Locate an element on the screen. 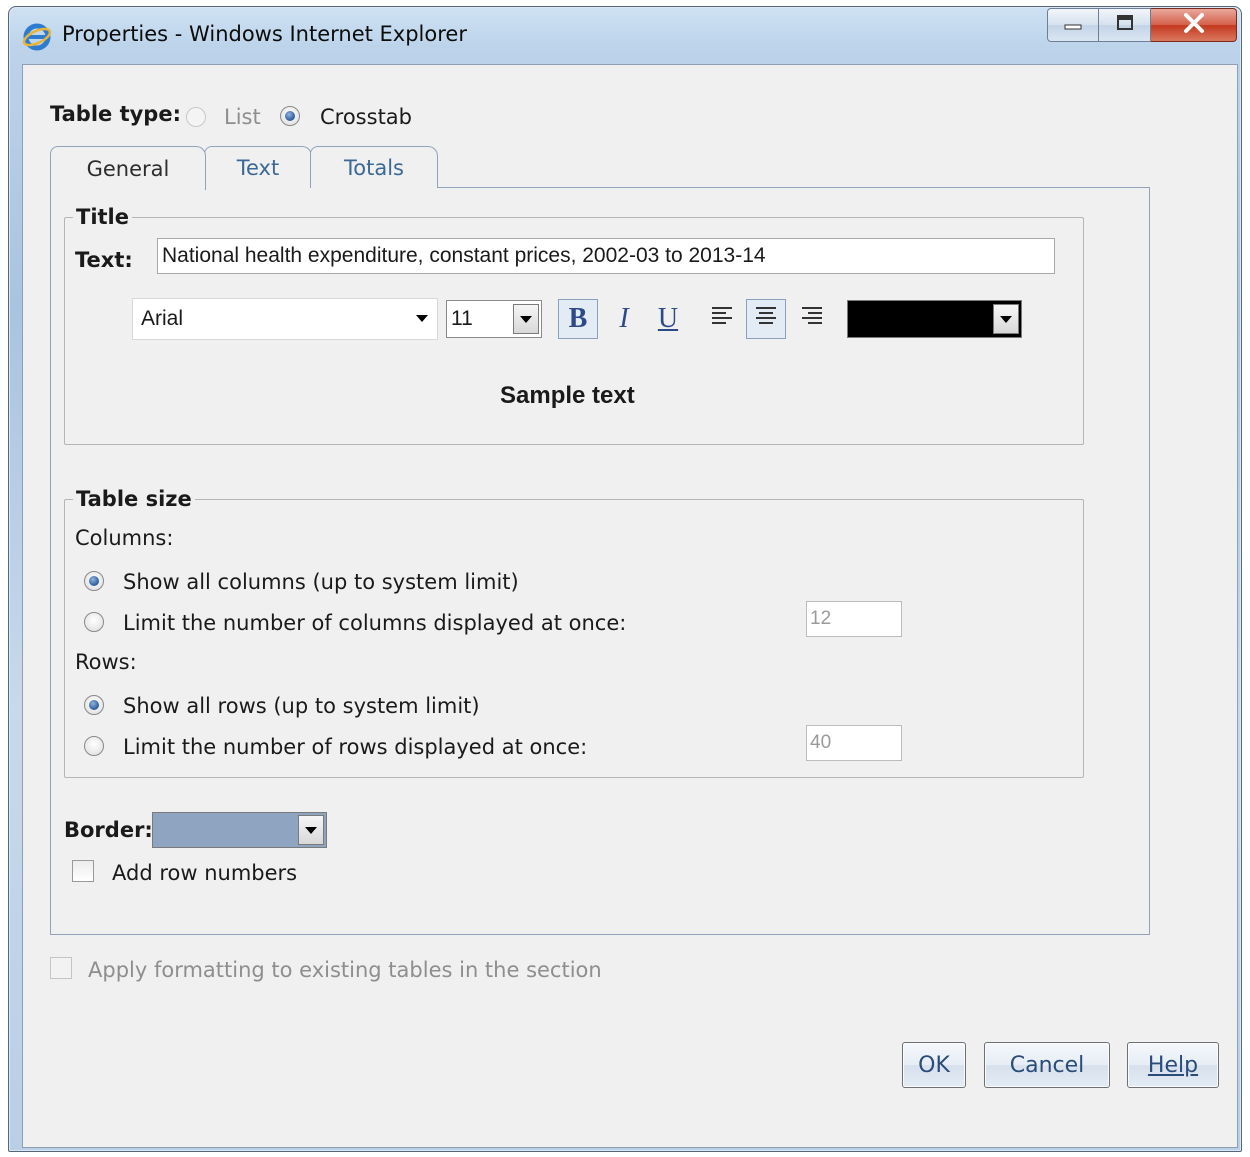  align-center-button is located at coordinates (766, 319).